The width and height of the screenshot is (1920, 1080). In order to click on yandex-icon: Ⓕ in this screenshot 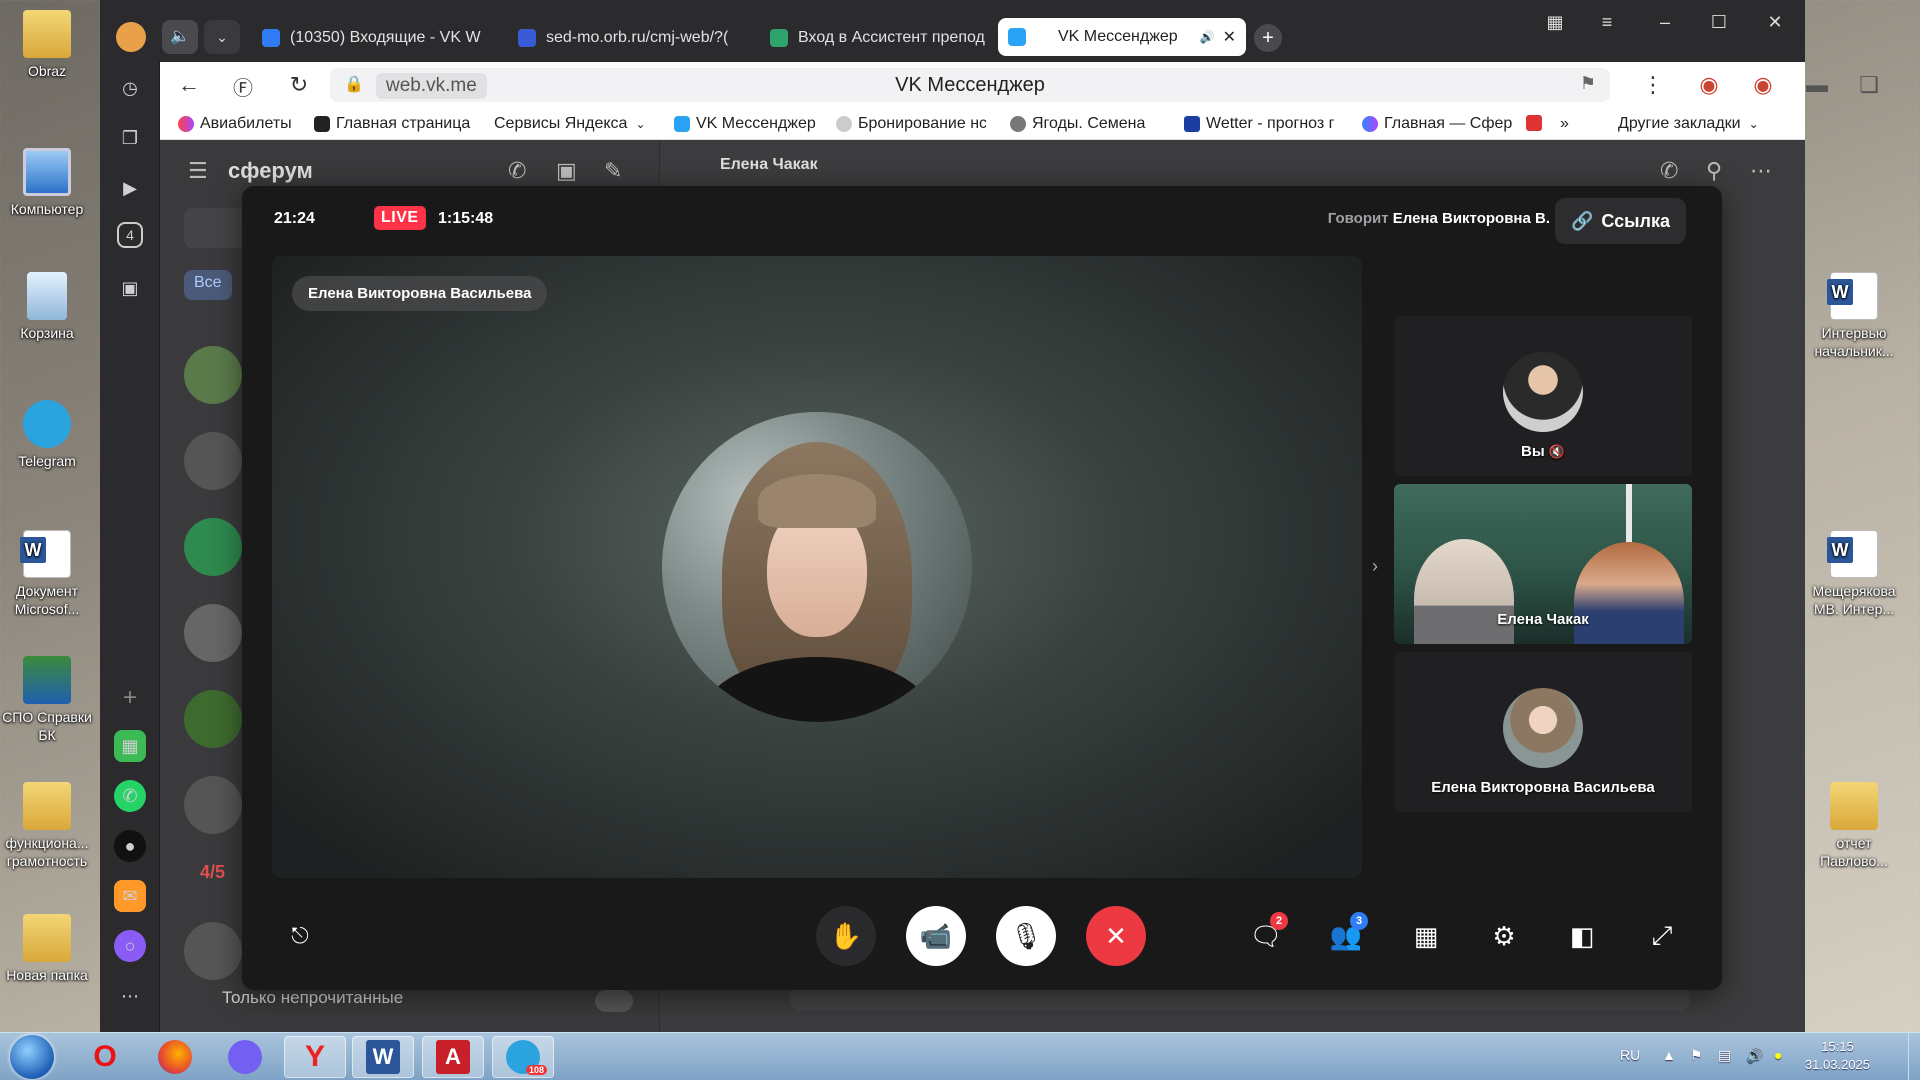, I will do `click(243, 86)`.